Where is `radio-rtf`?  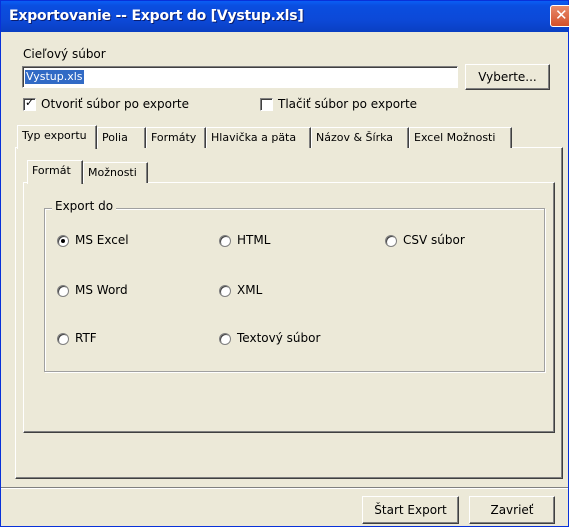 radio-rtf is located at coordinates (63, 339).